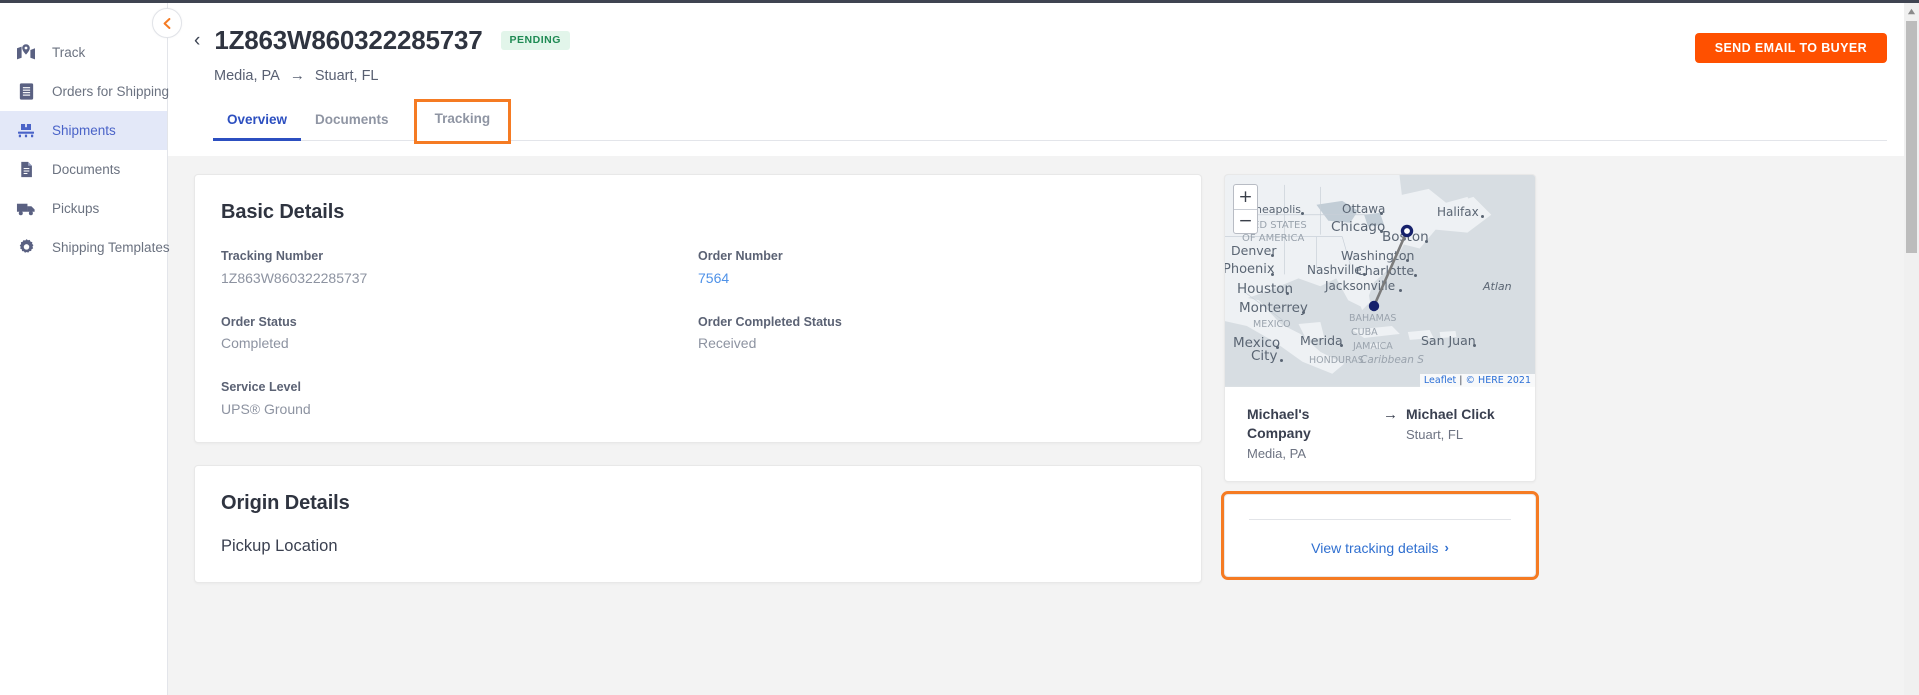  Describe the element at coordinates (1375, 547) in the screenshot. I see `view-tracking-details-label: View tracking details` at that location.